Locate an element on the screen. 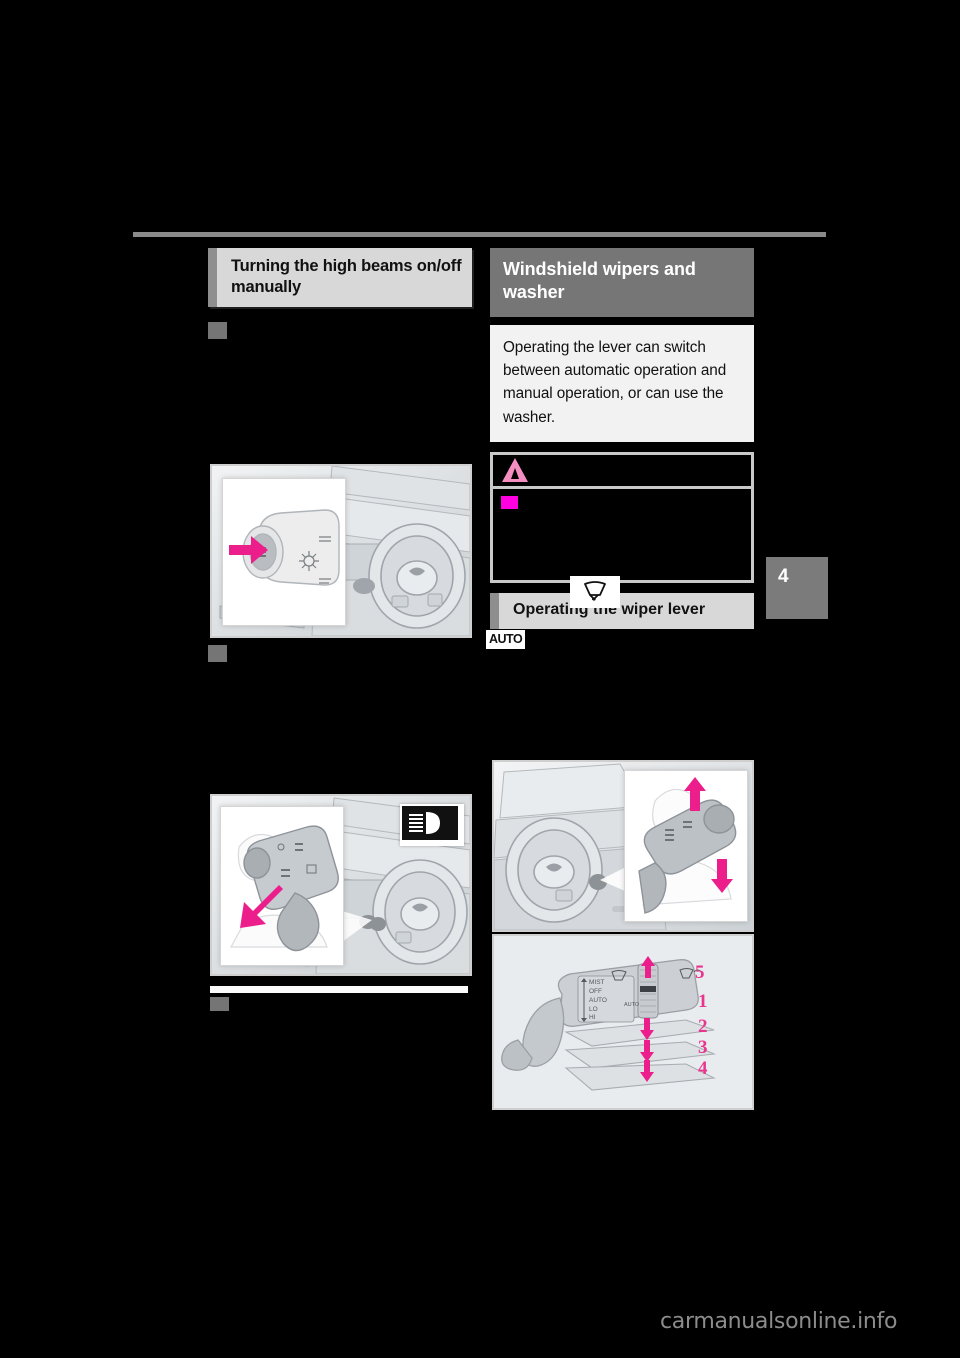 This screenshot has width=960, height=1358. high-beam-lever-illustration is located at coordinates (341, 885).